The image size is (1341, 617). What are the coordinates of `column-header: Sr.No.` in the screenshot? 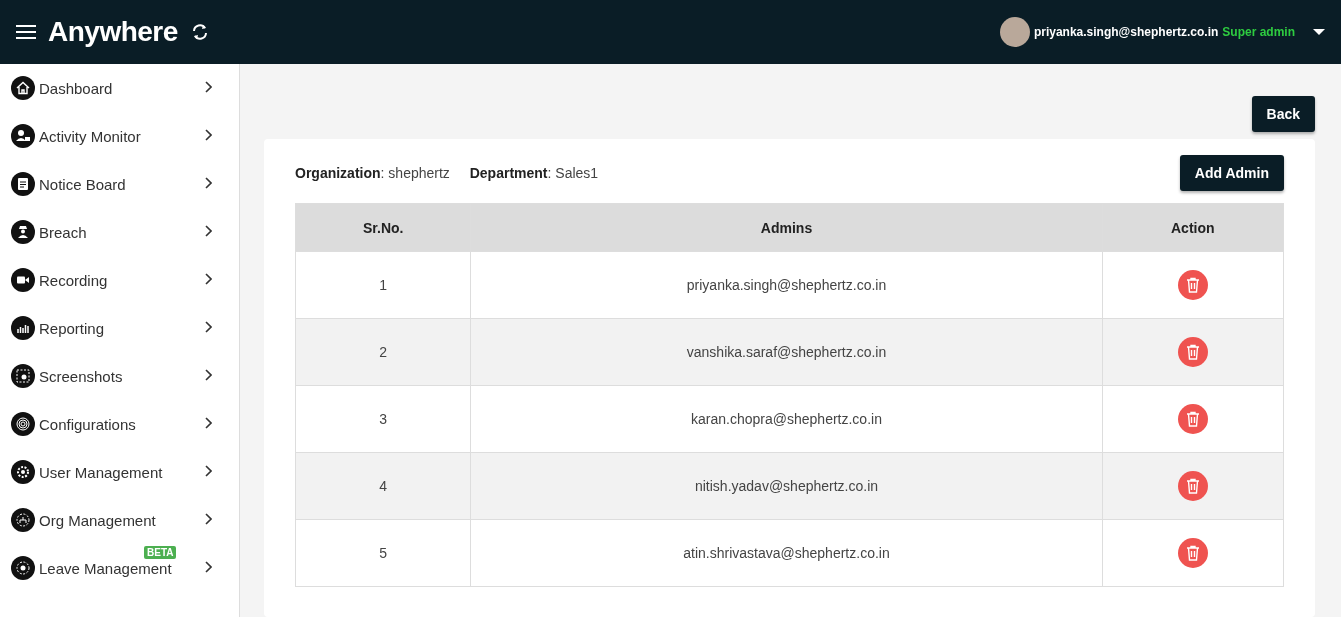 It's located at (383, 227).